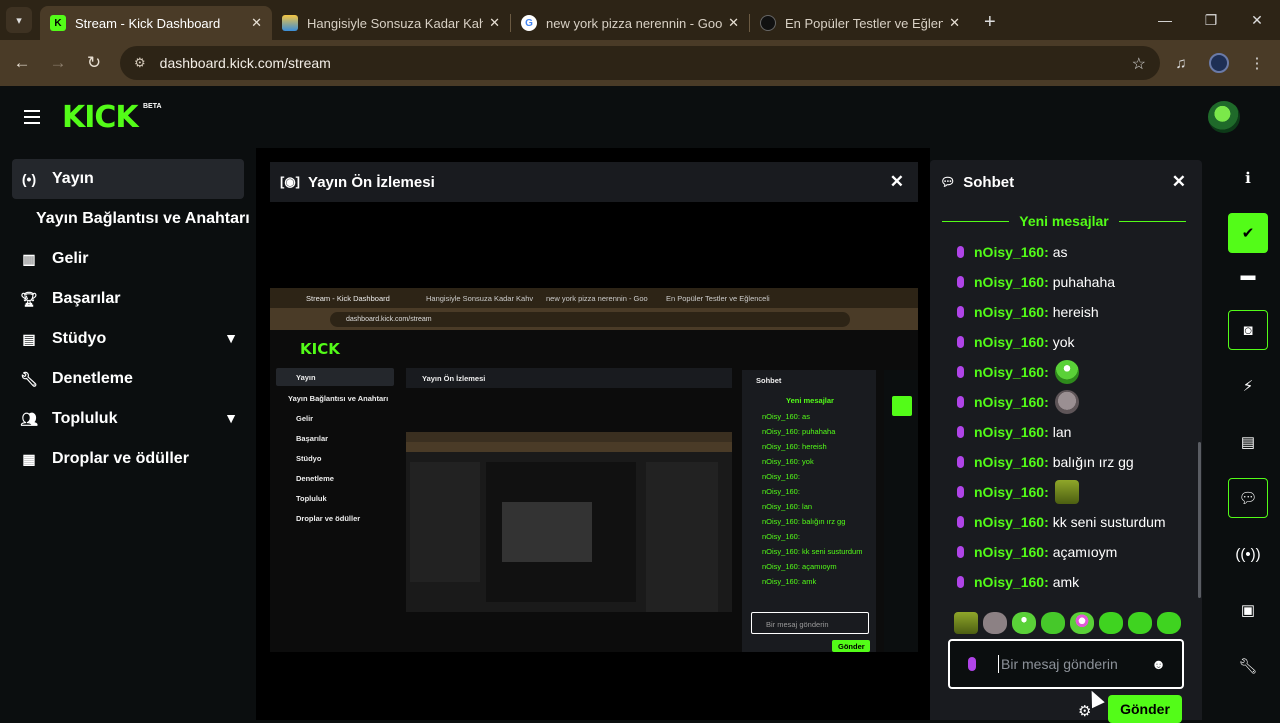 The height and width of the screenshot is (723, 1280). Describe the element at coordinates (787, 506) in the screenshot. I see `mini-chat-msg: nOisy_160: lan` at that location.